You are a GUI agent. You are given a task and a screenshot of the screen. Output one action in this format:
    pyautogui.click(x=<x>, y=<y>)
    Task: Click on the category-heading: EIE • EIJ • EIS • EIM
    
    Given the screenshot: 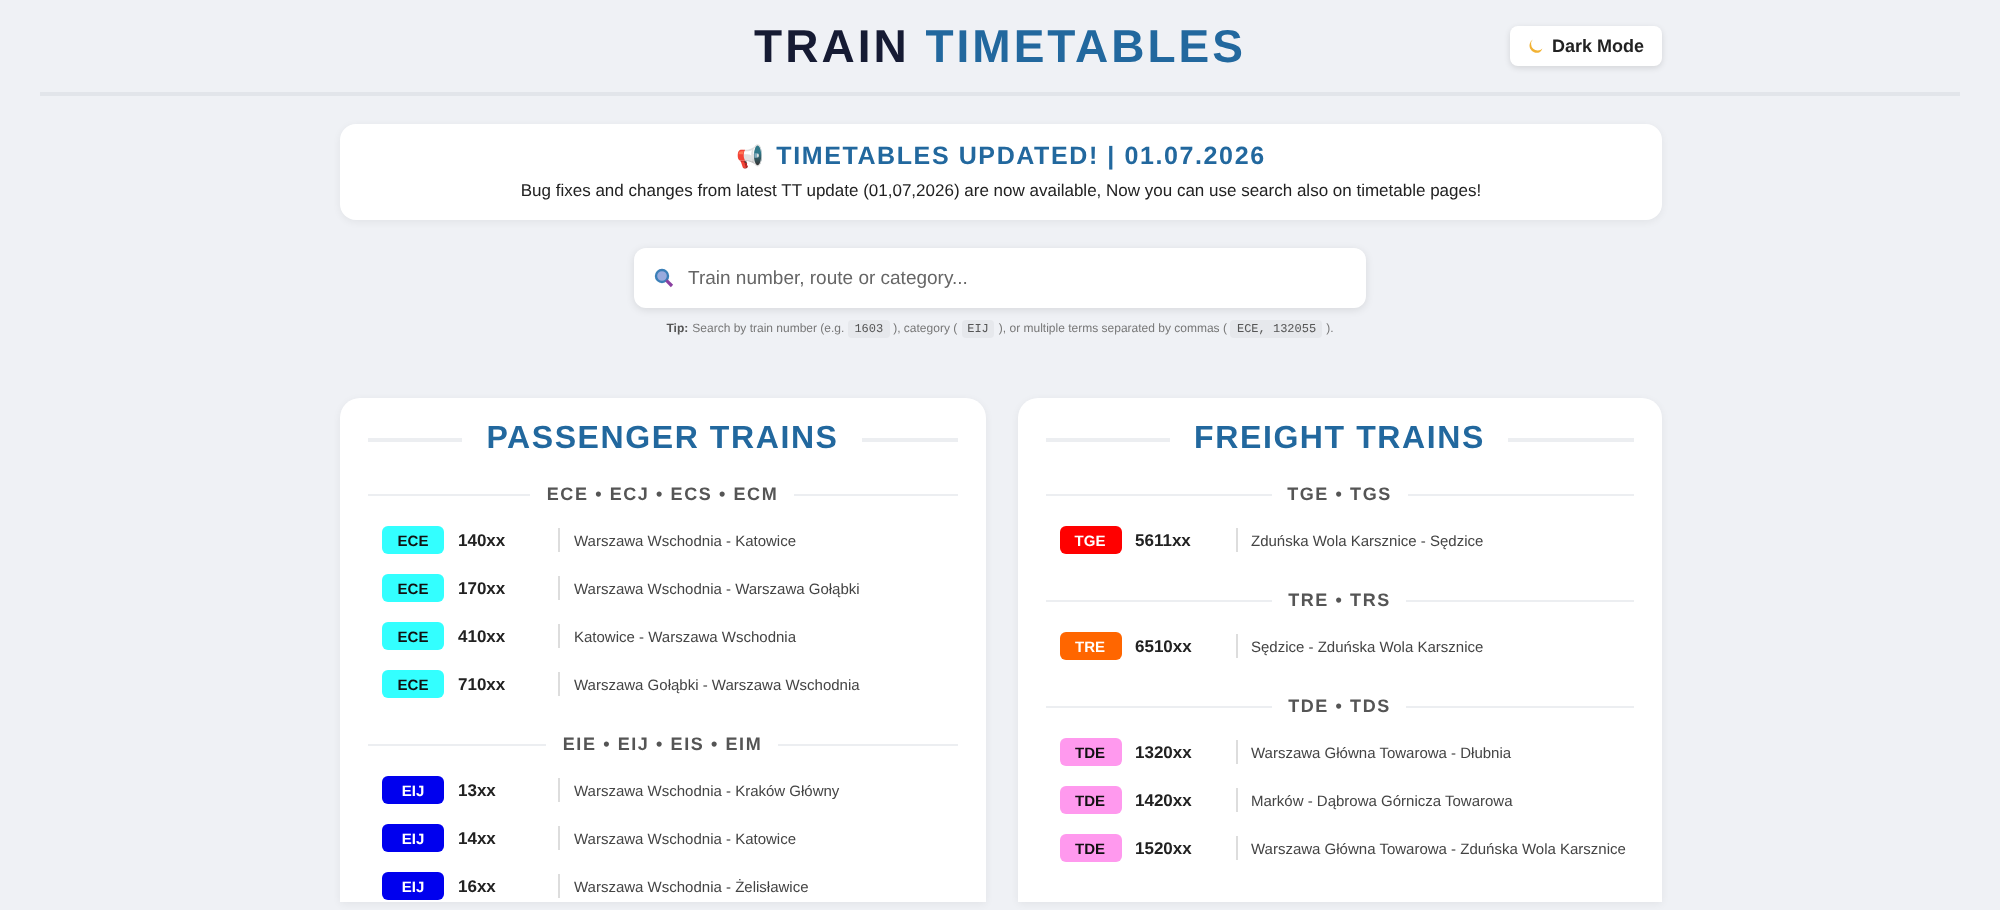 What is the action you would take?
    pyautogui.click(x=662, y=744)
    